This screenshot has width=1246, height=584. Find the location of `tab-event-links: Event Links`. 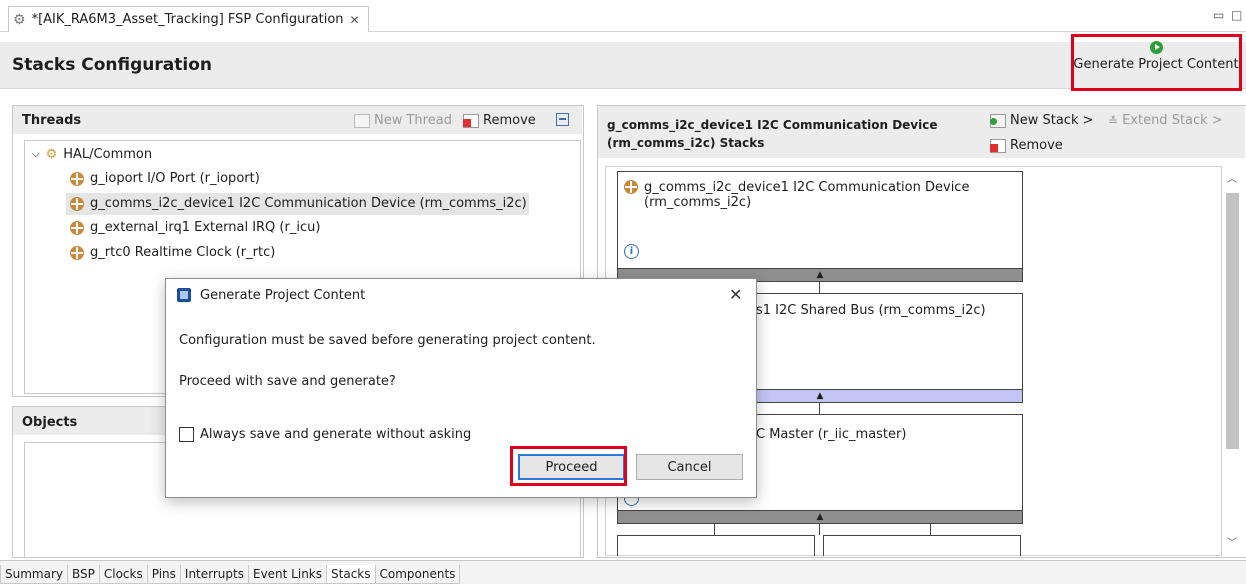

tab-event-links: Event Links is located at coordinates (287, 574).